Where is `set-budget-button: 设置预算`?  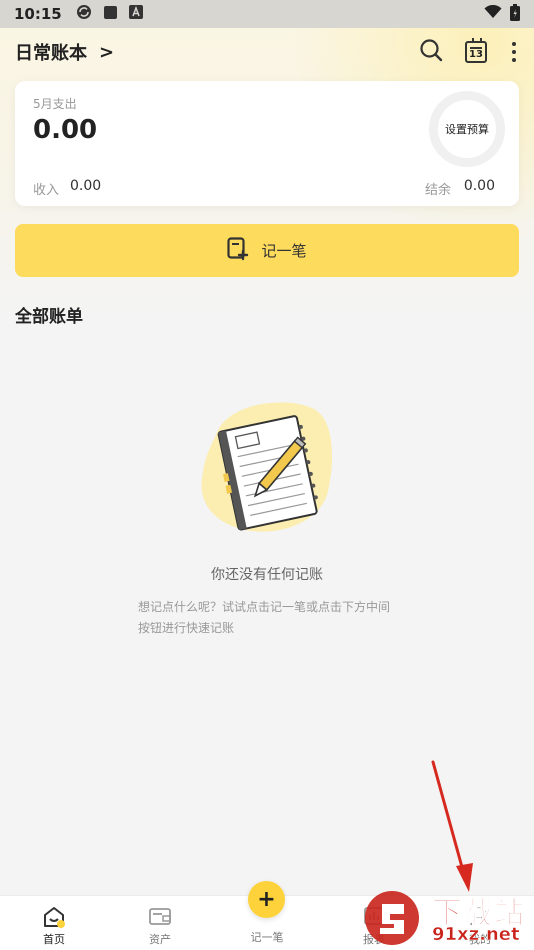 set-budget-button: 设置预算 is located at coordinates (467, 129).